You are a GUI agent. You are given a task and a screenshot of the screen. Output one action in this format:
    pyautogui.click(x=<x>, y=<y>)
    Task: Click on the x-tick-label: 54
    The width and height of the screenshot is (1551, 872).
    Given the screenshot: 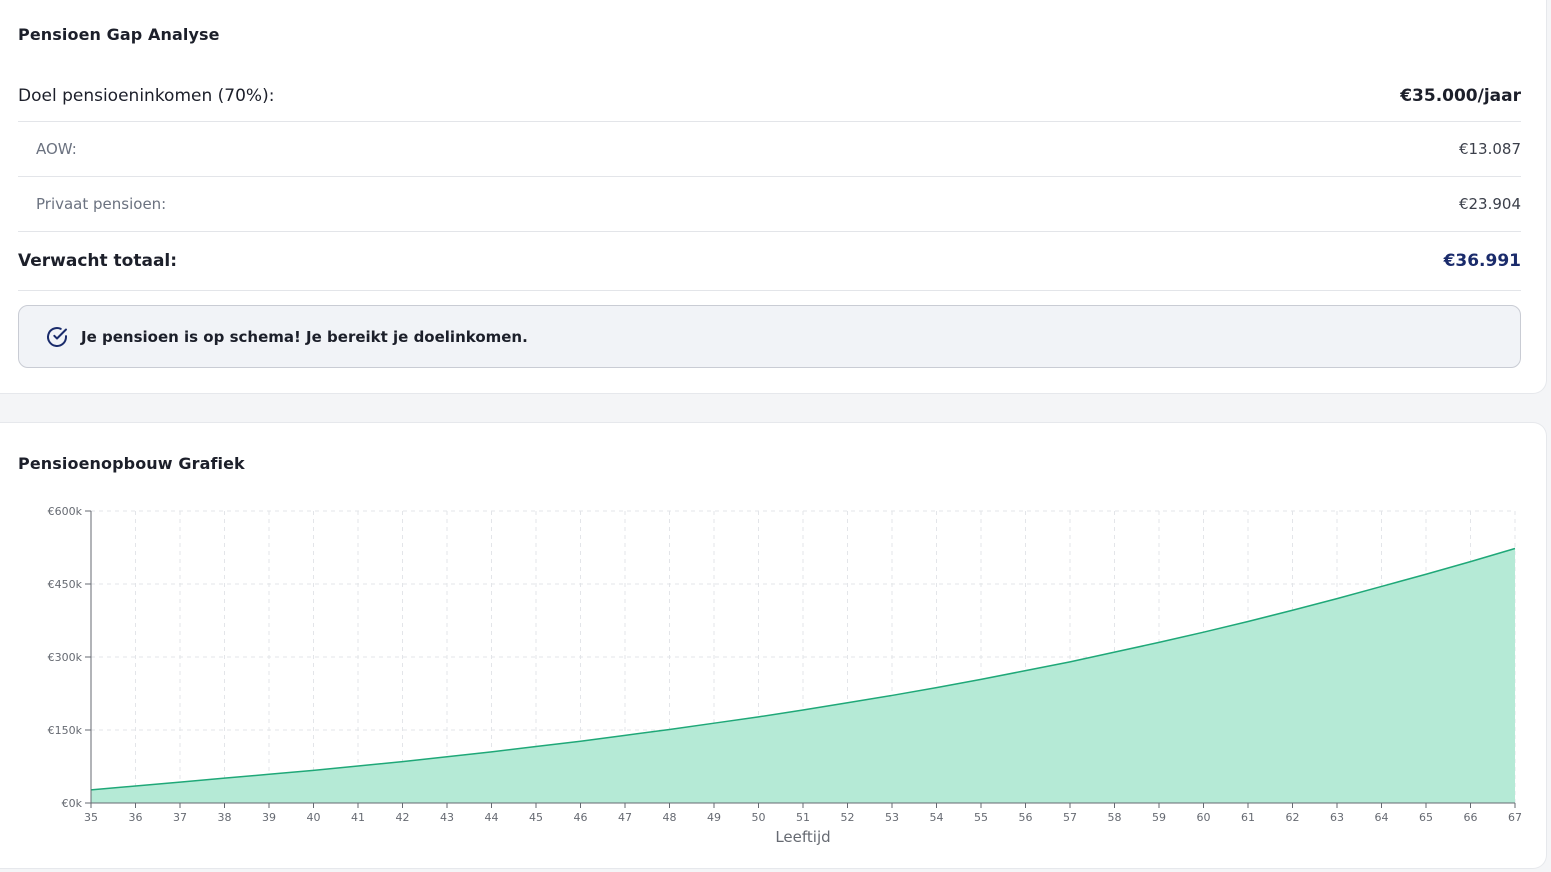 What is the action you would take?
    pyautogui.click(x=937, y=817)
    